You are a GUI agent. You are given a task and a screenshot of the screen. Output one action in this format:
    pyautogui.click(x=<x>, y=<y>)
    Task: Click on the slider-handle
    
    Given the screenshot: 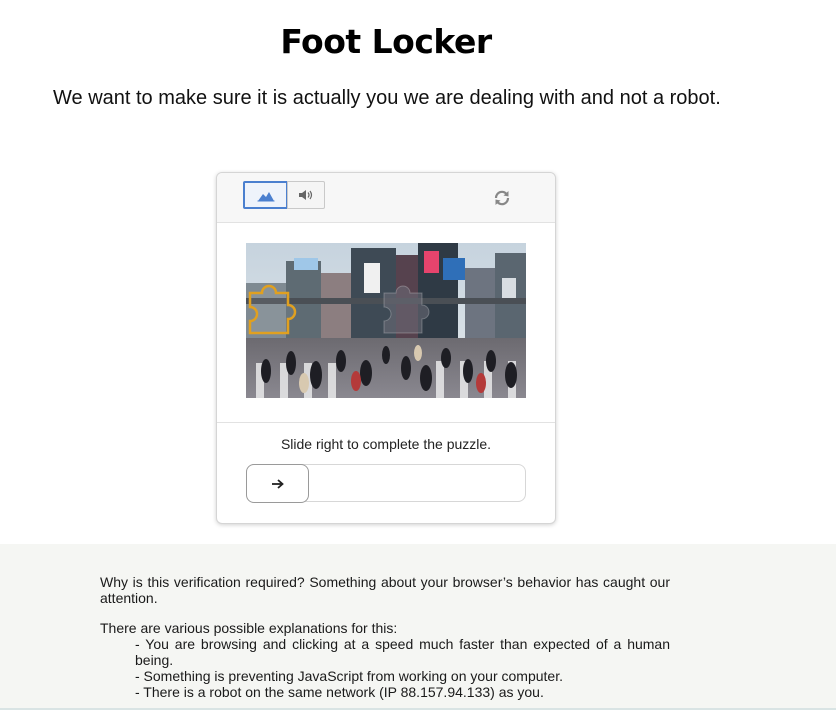 What is the action you would take?
    pyautogui.click(x=277, y=483)
    